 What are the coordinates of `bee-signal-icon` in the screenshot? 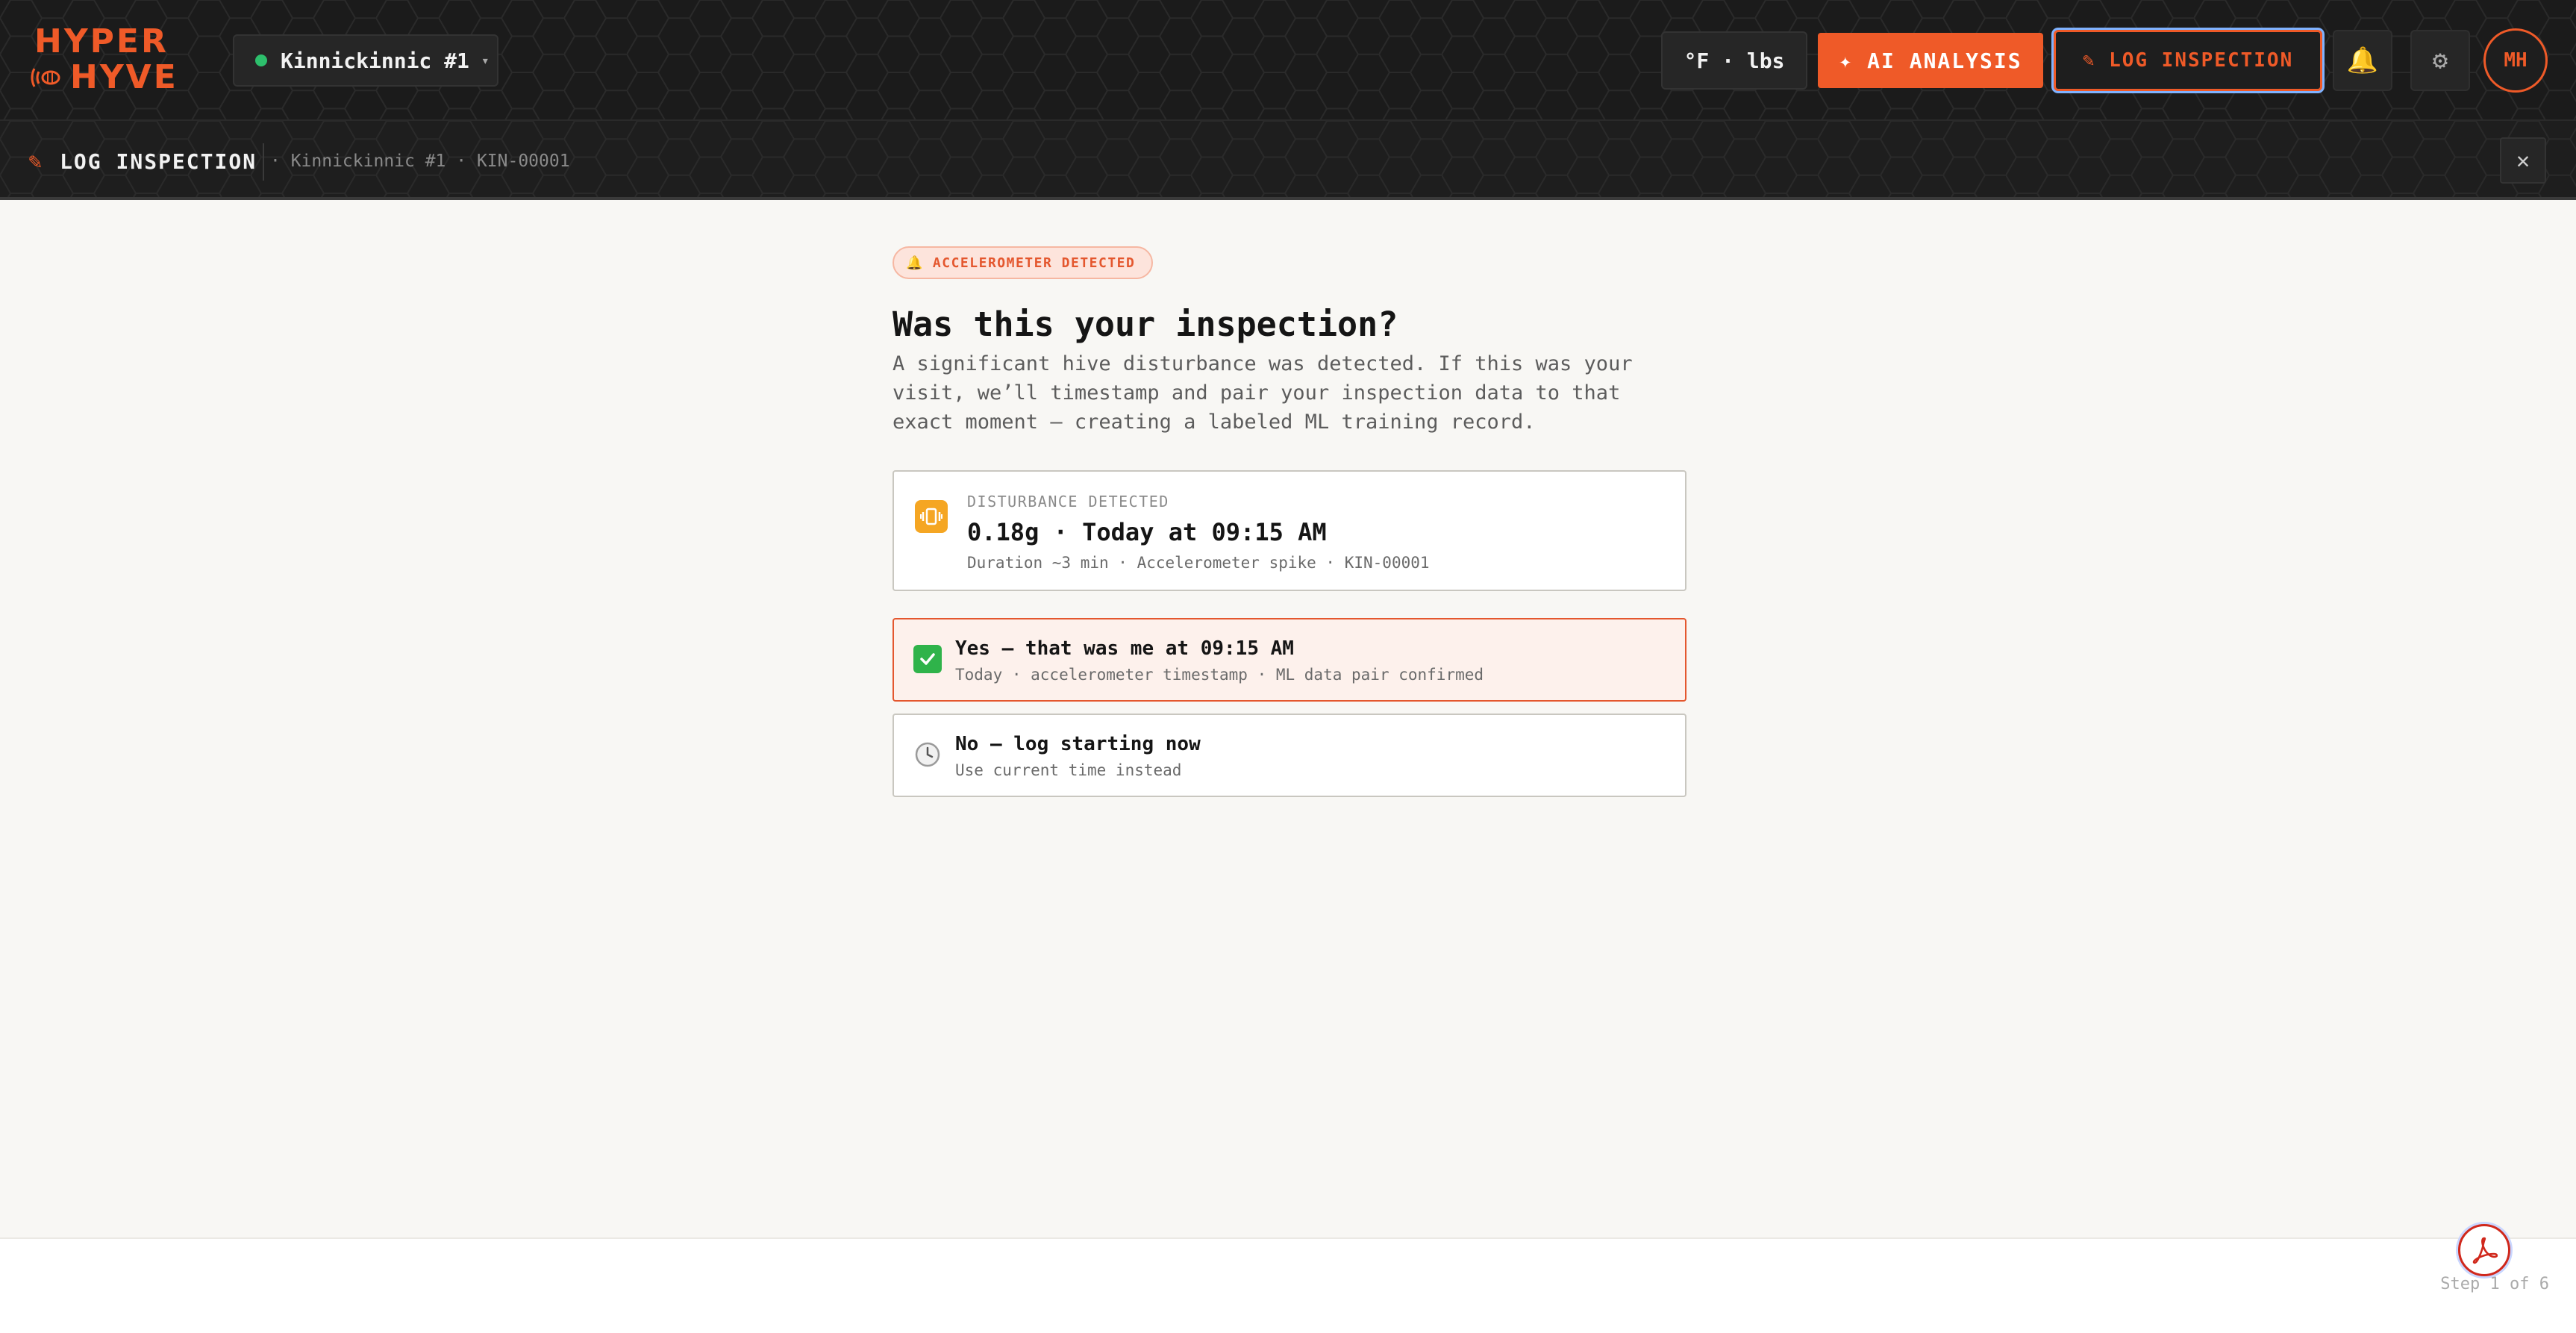 It's located at (45, 77).